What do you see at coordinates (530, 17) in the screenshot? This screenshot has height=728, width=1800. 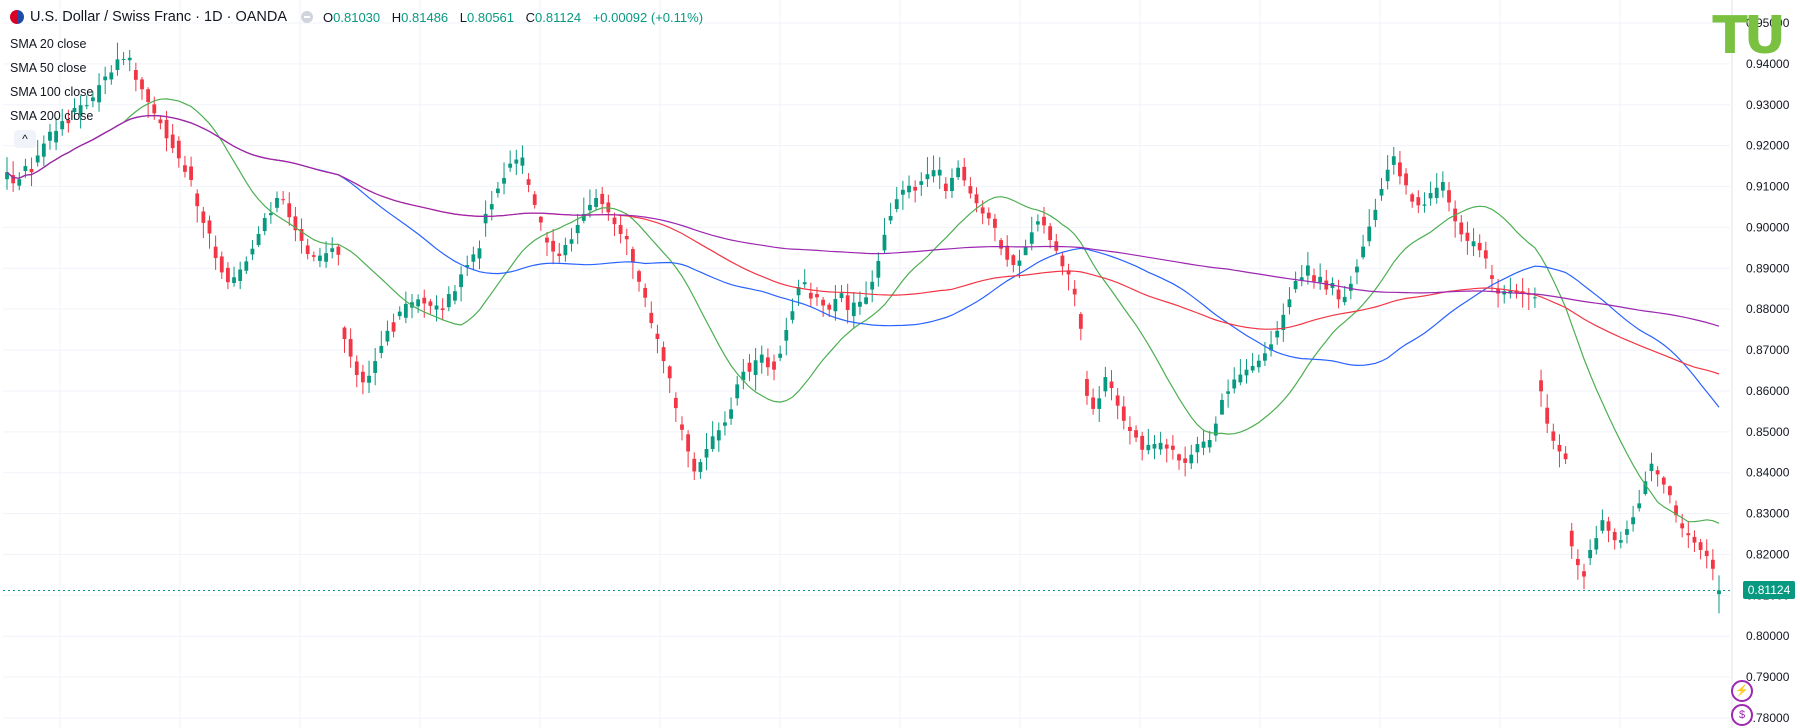 I see `close-label: C` at bounding box center [530, 17].